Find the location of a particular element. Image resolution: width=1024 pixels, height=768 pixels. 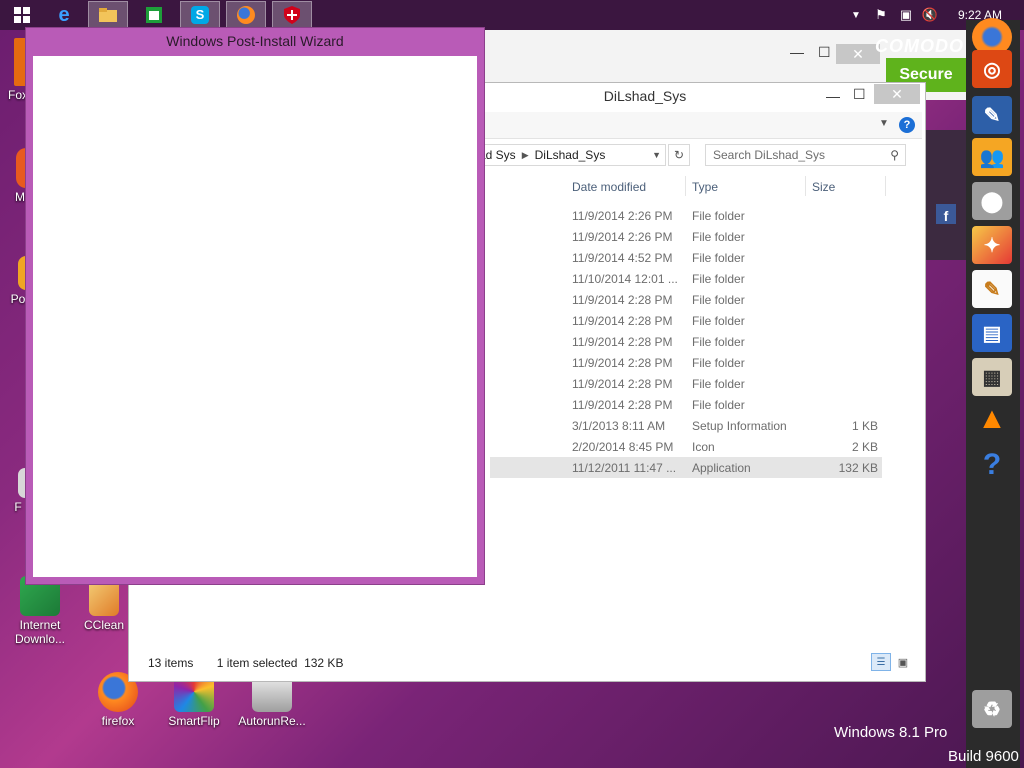

table-row: 11/10/2014 12:01 ... File folder is located at coordinates (686, 278).